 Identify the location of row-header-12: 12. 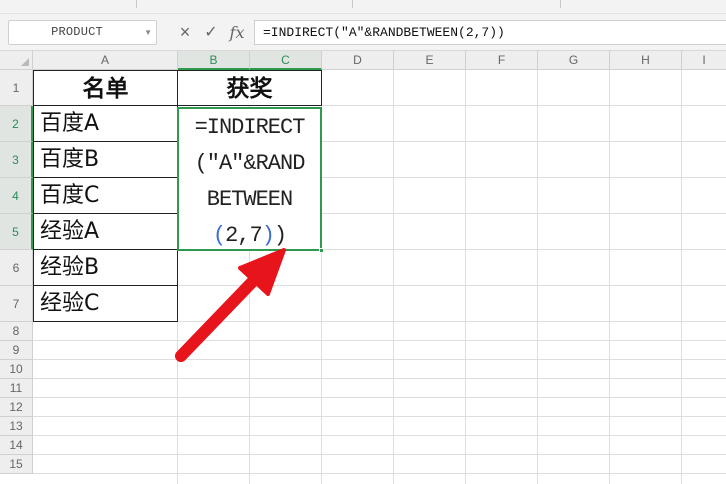
(16, 407).